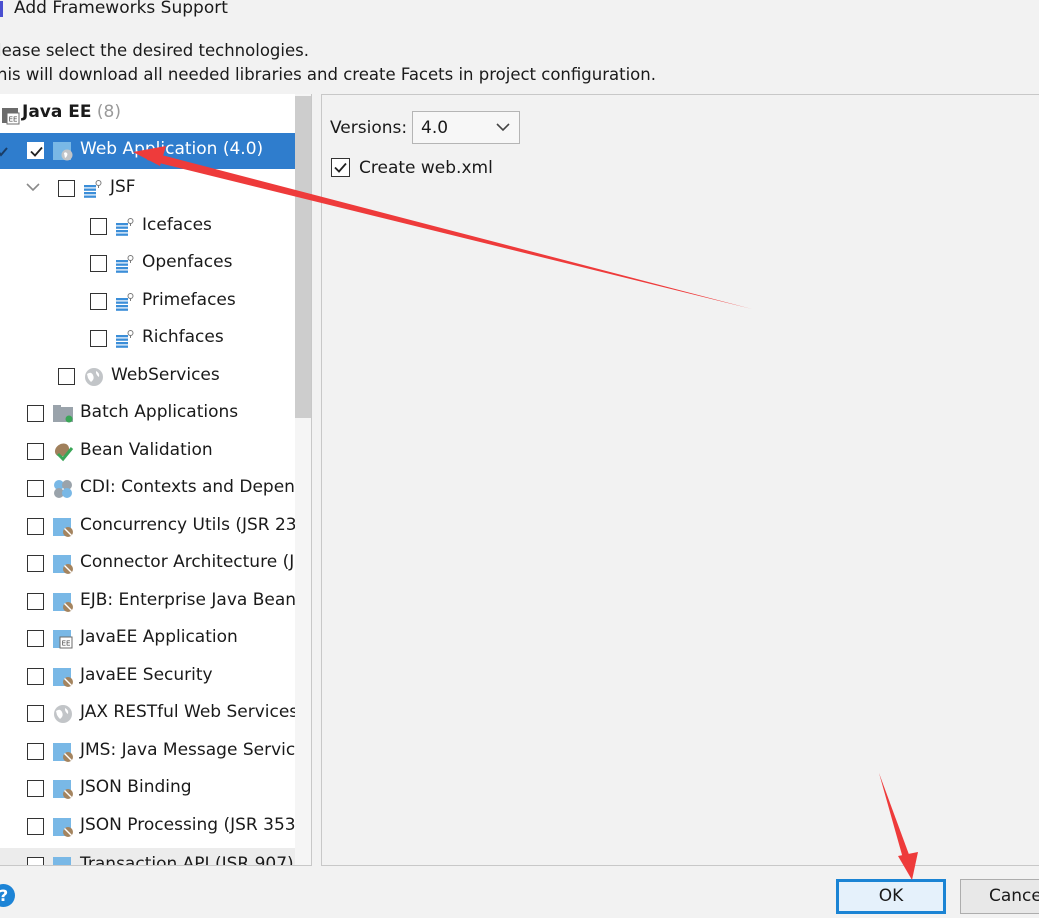 Image resolution: width=1039 pixels, height=918 pixels. What do you see at coordinates (146, 450) in the screenshot?
I see `item-label: Bean Validation` at bounding box center [146, 450].